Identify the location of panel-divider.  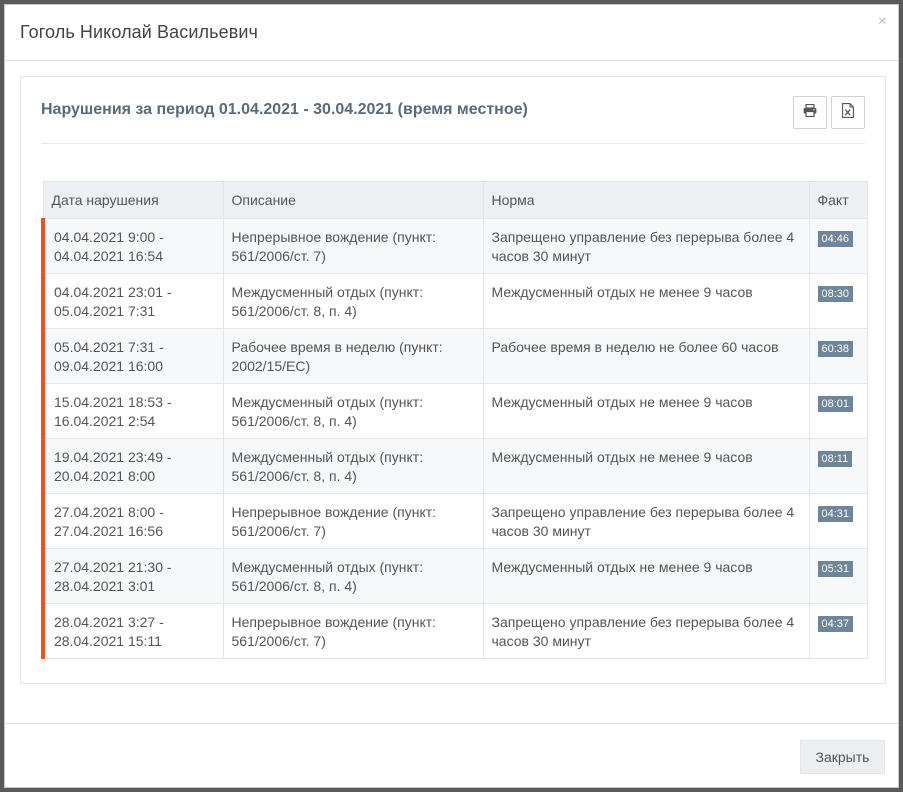
(453, 143).